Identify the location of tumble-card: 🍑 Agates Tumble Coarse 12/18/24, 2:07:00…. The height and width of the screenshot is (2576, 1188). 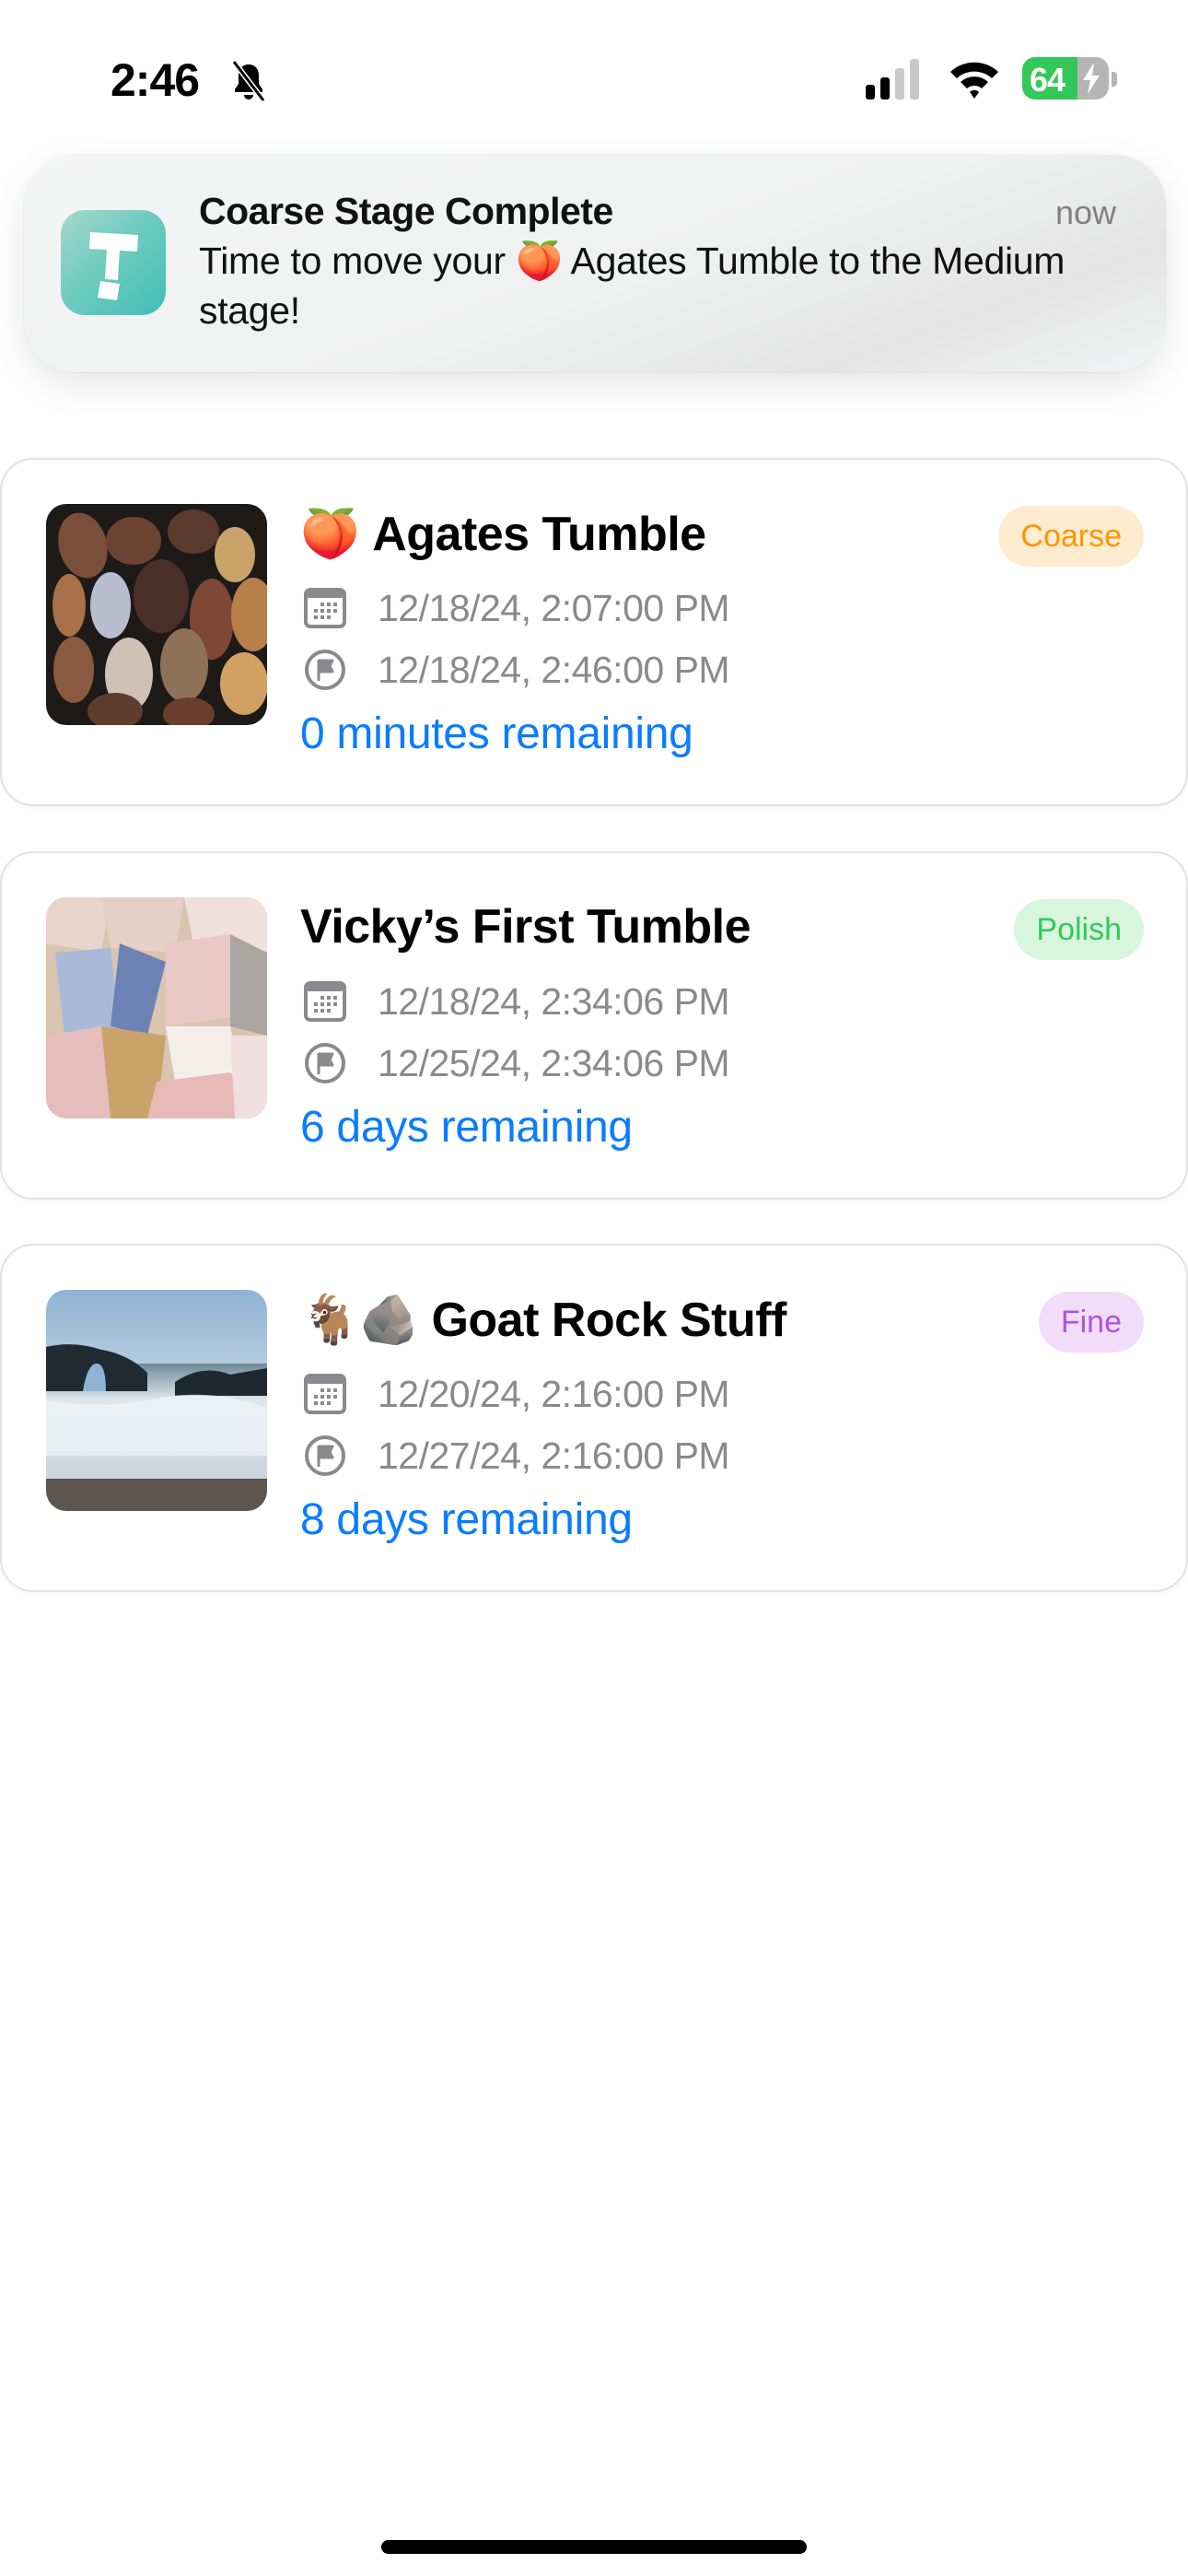
(594, 632).